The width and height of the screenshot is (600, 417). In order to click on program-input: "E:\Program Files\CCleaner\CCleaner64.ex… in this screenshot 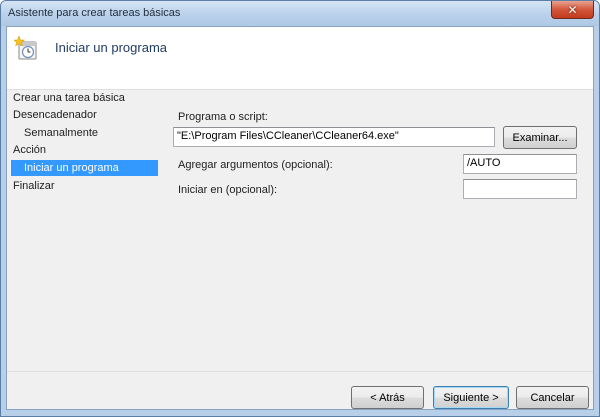, I will do `click(334, 137)`.